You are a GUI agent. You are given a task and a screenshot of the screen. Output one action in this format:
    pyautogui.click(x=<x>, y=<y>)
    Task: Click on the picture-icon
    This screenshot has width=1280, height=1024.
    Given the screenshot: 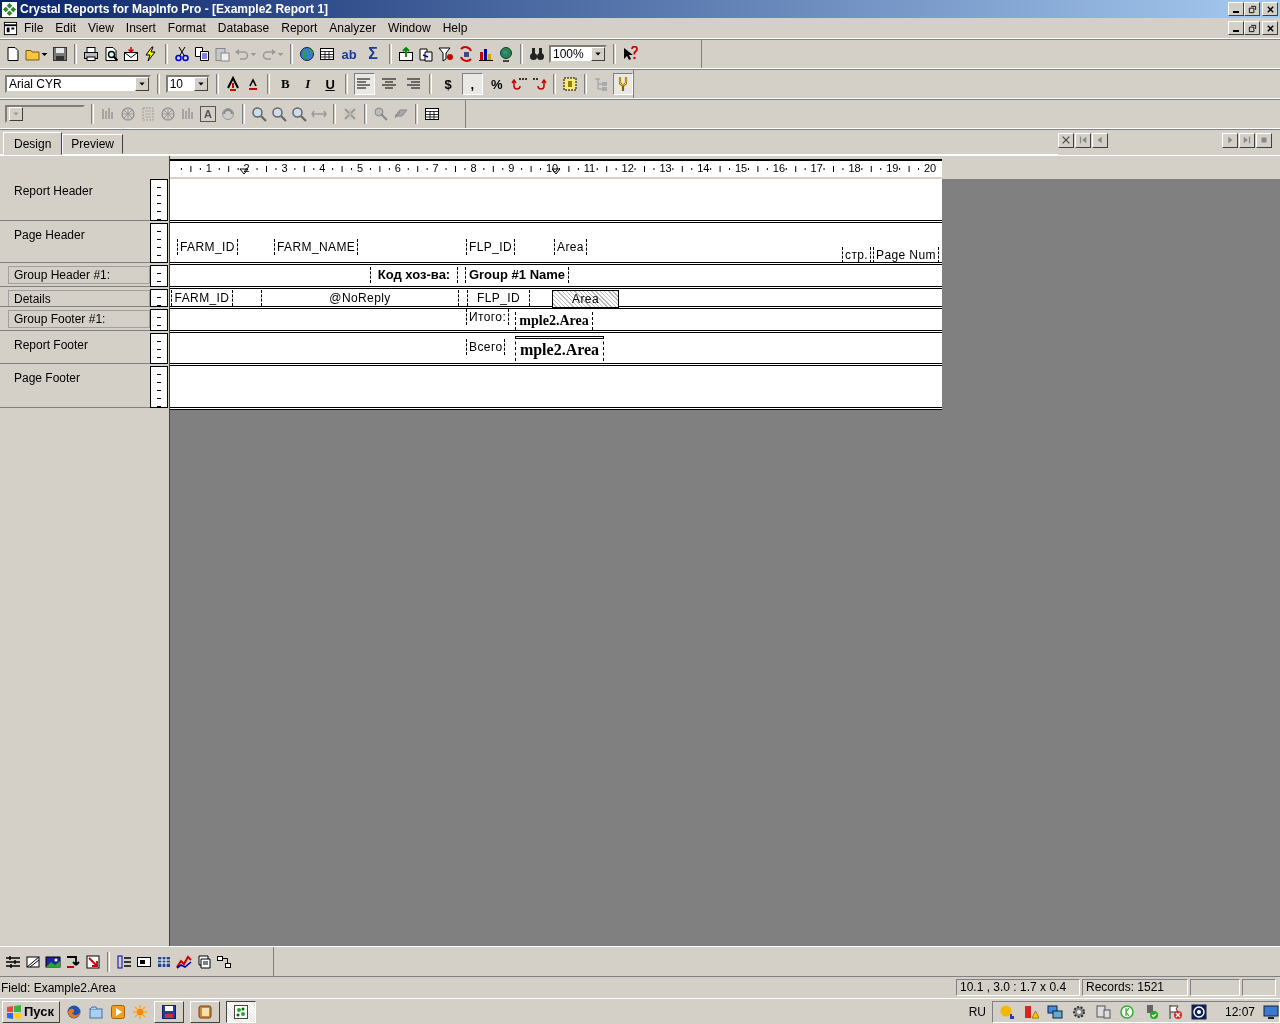 What is the action you would take?
    pyautogui.click(x=53, y=961)
    